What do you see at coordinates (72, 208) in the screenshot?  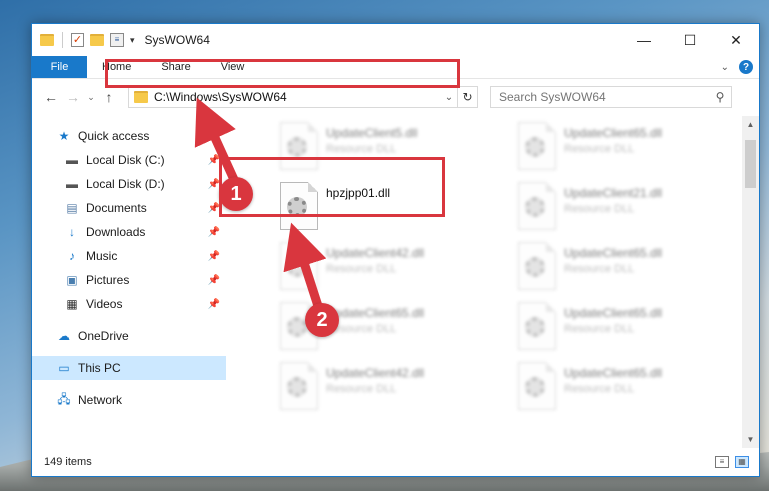 I see `documents-icon: ▤` at bounding box center [72, 208].